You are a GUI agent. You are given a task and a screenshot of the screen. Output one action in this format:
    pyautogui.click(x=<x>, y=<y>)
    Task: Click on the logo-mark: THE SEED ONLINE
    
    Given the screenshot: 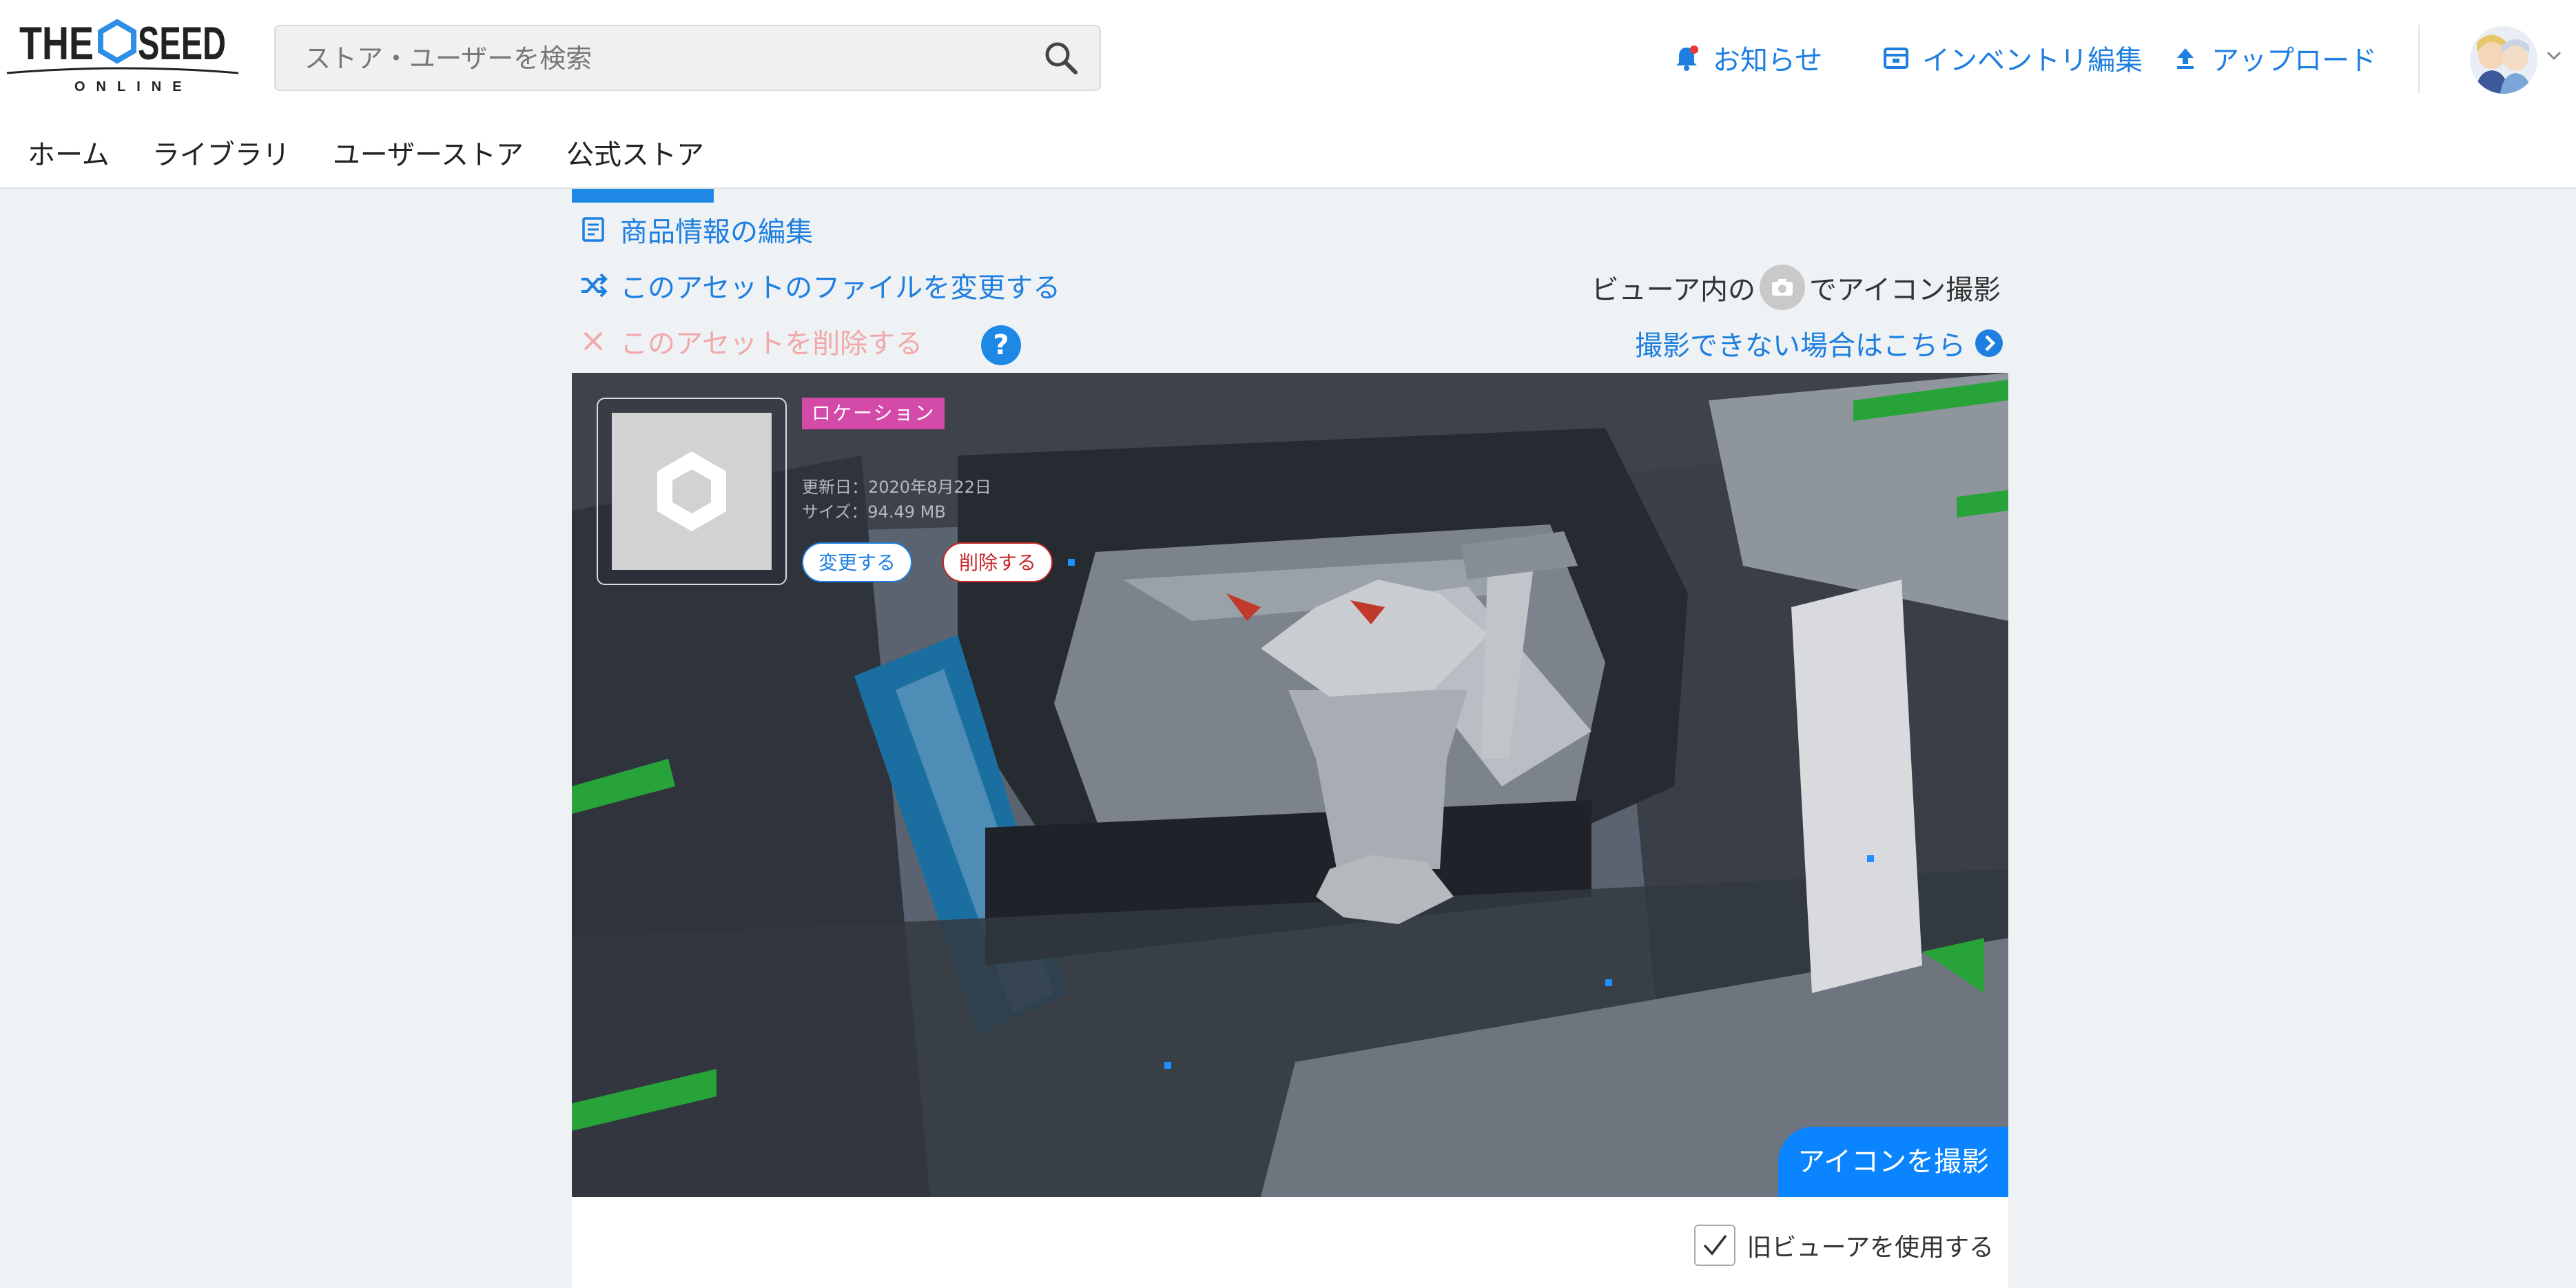 What is the action you would take?
    pyautogui.click(x=122, y=55)
    